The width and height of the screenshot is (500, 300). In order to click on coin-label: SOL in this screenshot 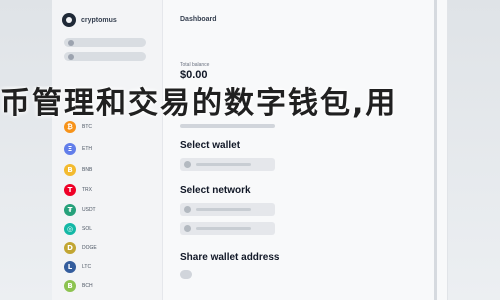, I will do `click(87, 229)`.